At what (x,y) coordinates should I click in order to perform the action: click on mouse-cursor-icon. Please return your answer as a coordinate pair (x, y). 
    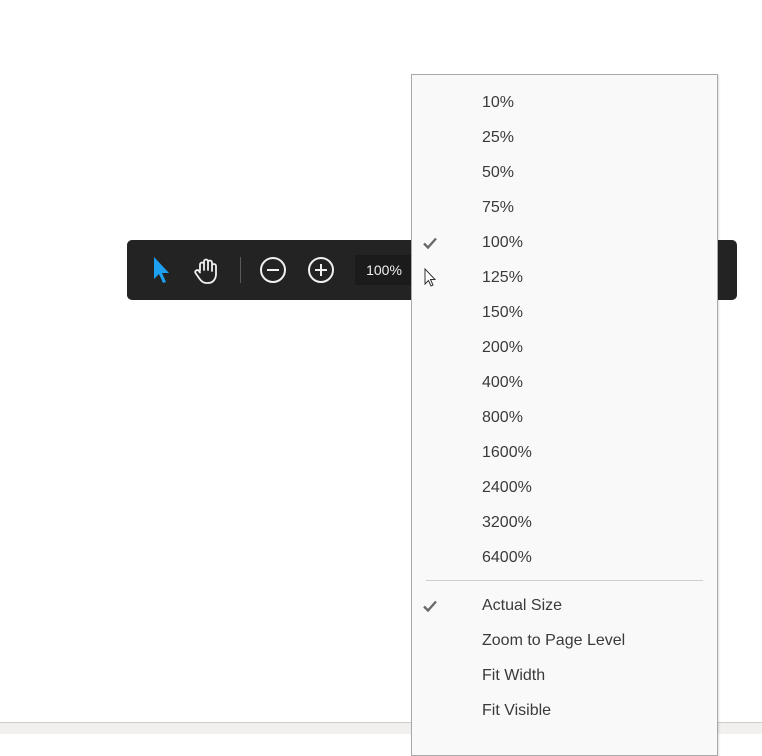
    Looking at the image, I should click on (430, 277).